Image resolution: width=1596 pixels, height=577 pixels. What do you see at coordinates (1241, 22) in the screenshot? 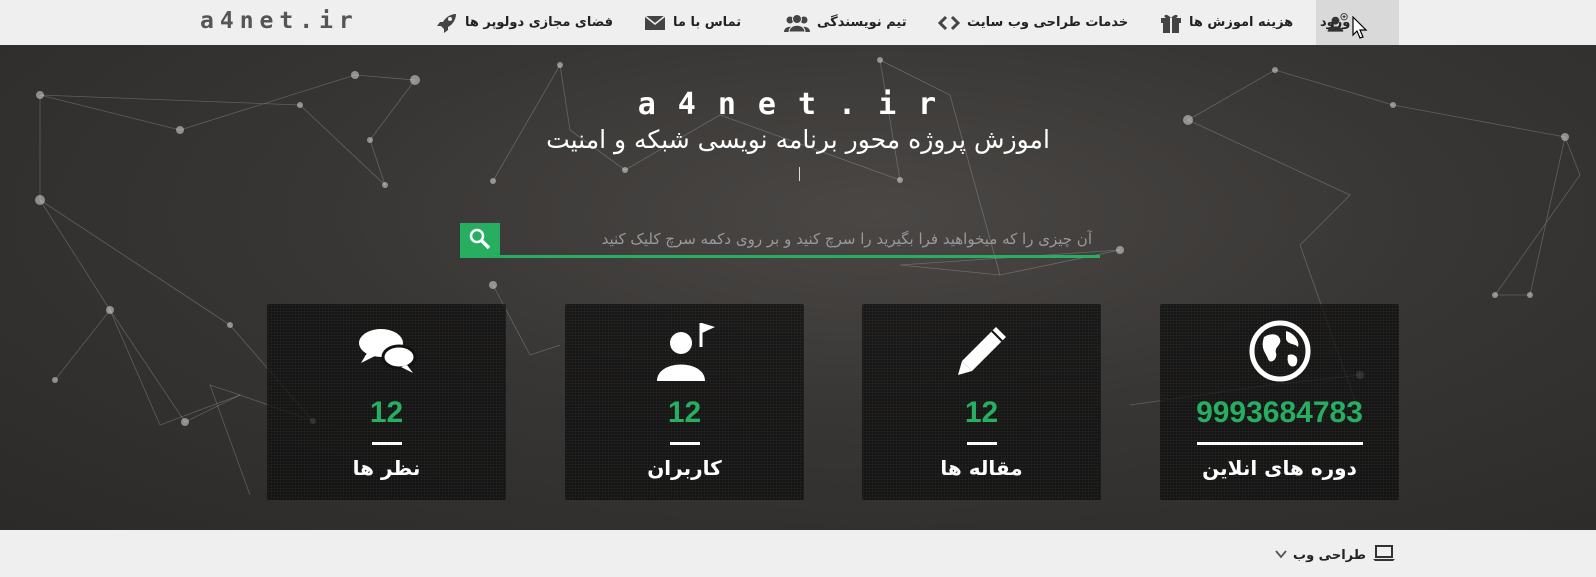
I see `nav-course-costs-label: هزینه اموزش ها` at bounding box center [1241, 22].